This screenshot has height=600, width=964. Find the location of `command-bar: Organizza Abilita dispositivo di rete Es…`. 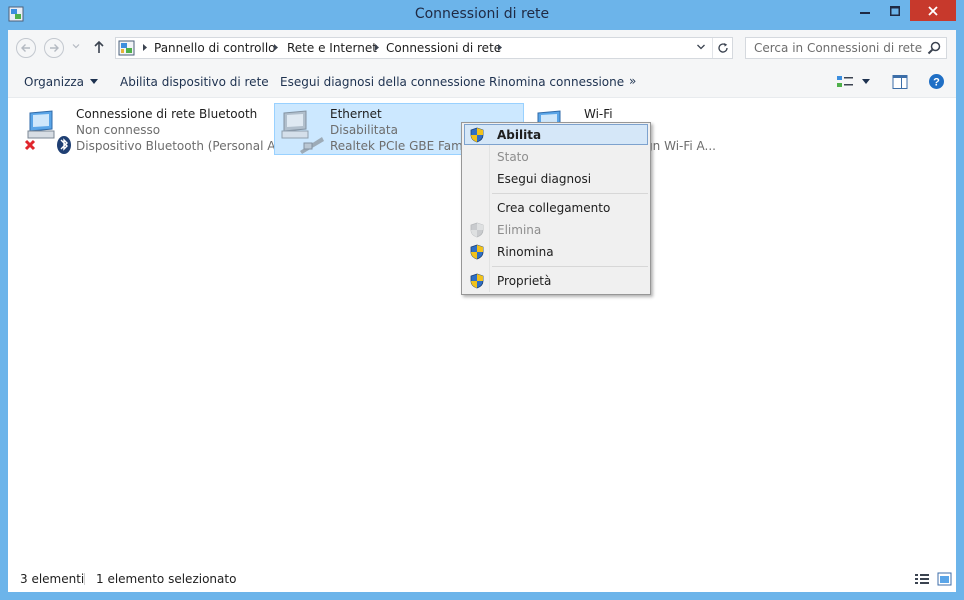

command-bar: Organizza Abilita dispositivo di rete Es… is located at coordinates (482, 82).